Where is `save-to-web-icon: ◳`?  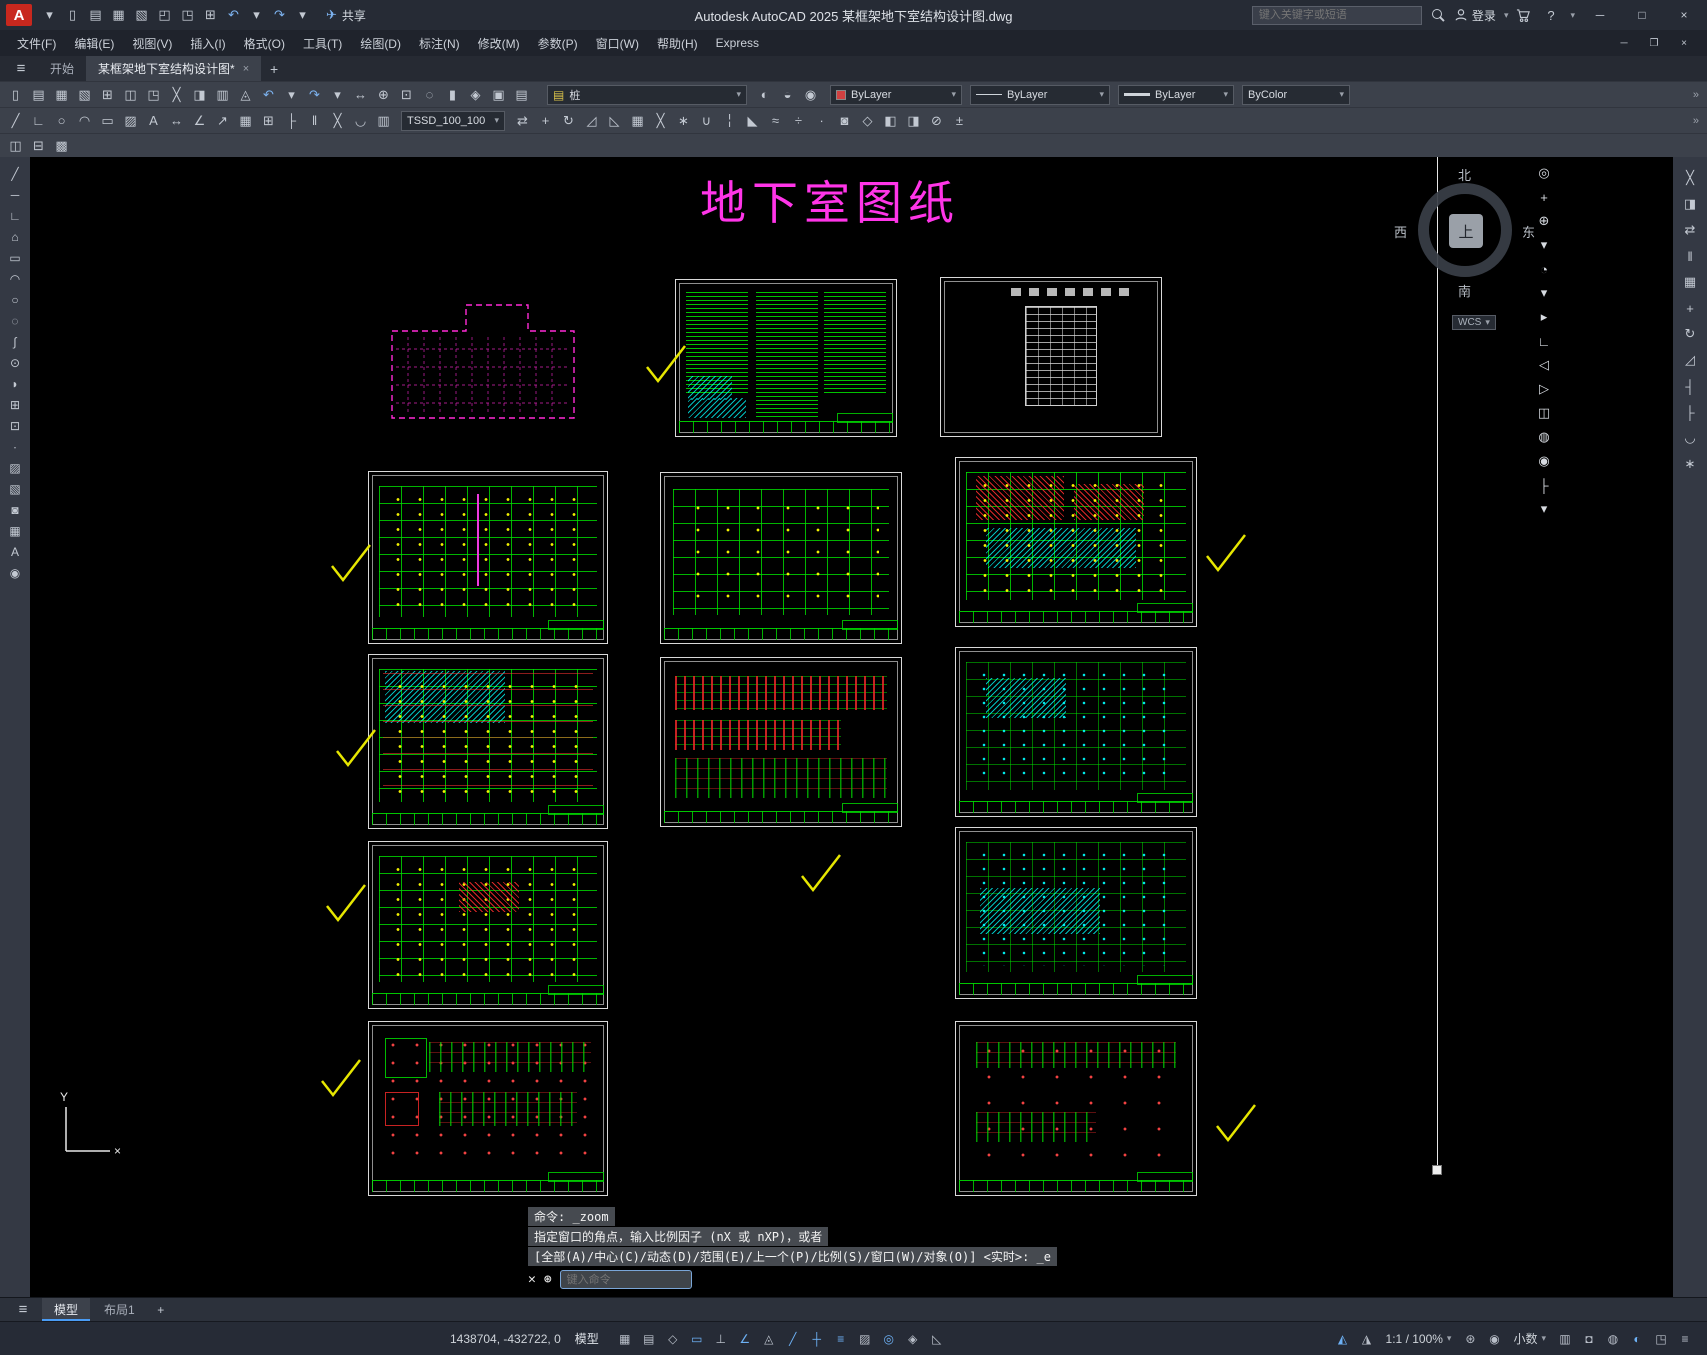 save-to-web-icon: ◳ is located at coordinates (187, 15).